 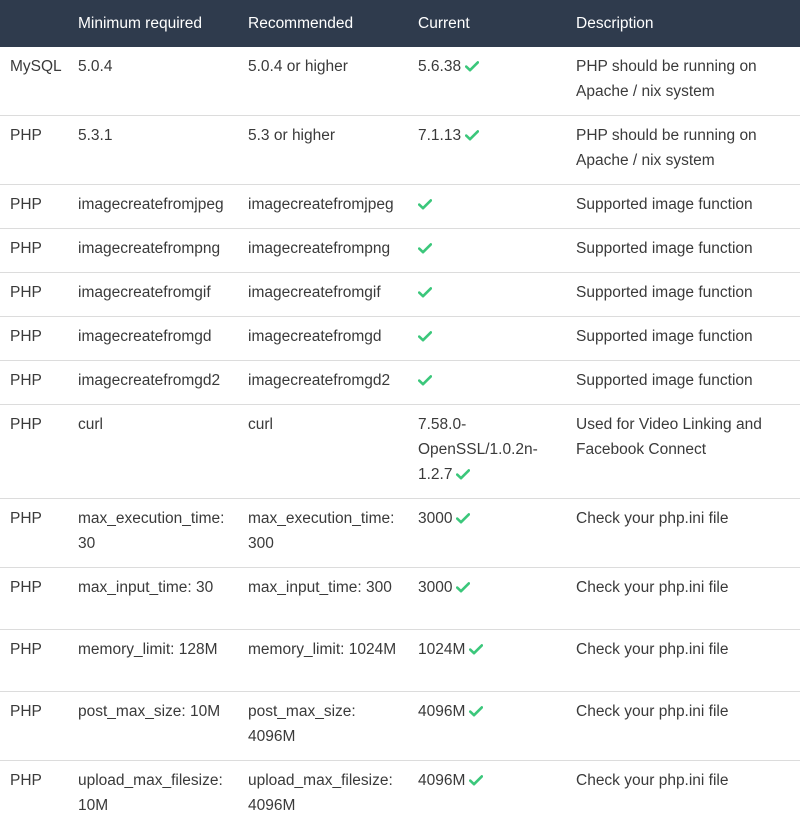 I want to click on cell-minimum-required: 5.0.4, so click(x=153, y=81).